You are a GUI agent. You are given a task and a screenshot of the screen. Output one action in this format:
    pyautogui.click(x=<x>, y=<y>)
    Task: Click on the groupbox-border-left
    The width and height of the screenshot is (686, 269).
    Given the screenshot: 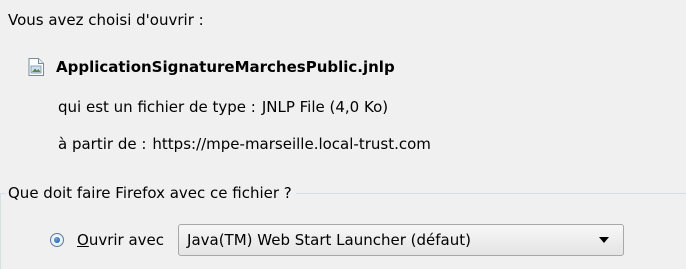 What is the action you would take?
    pyautogui.click(x=0, y=231)
    